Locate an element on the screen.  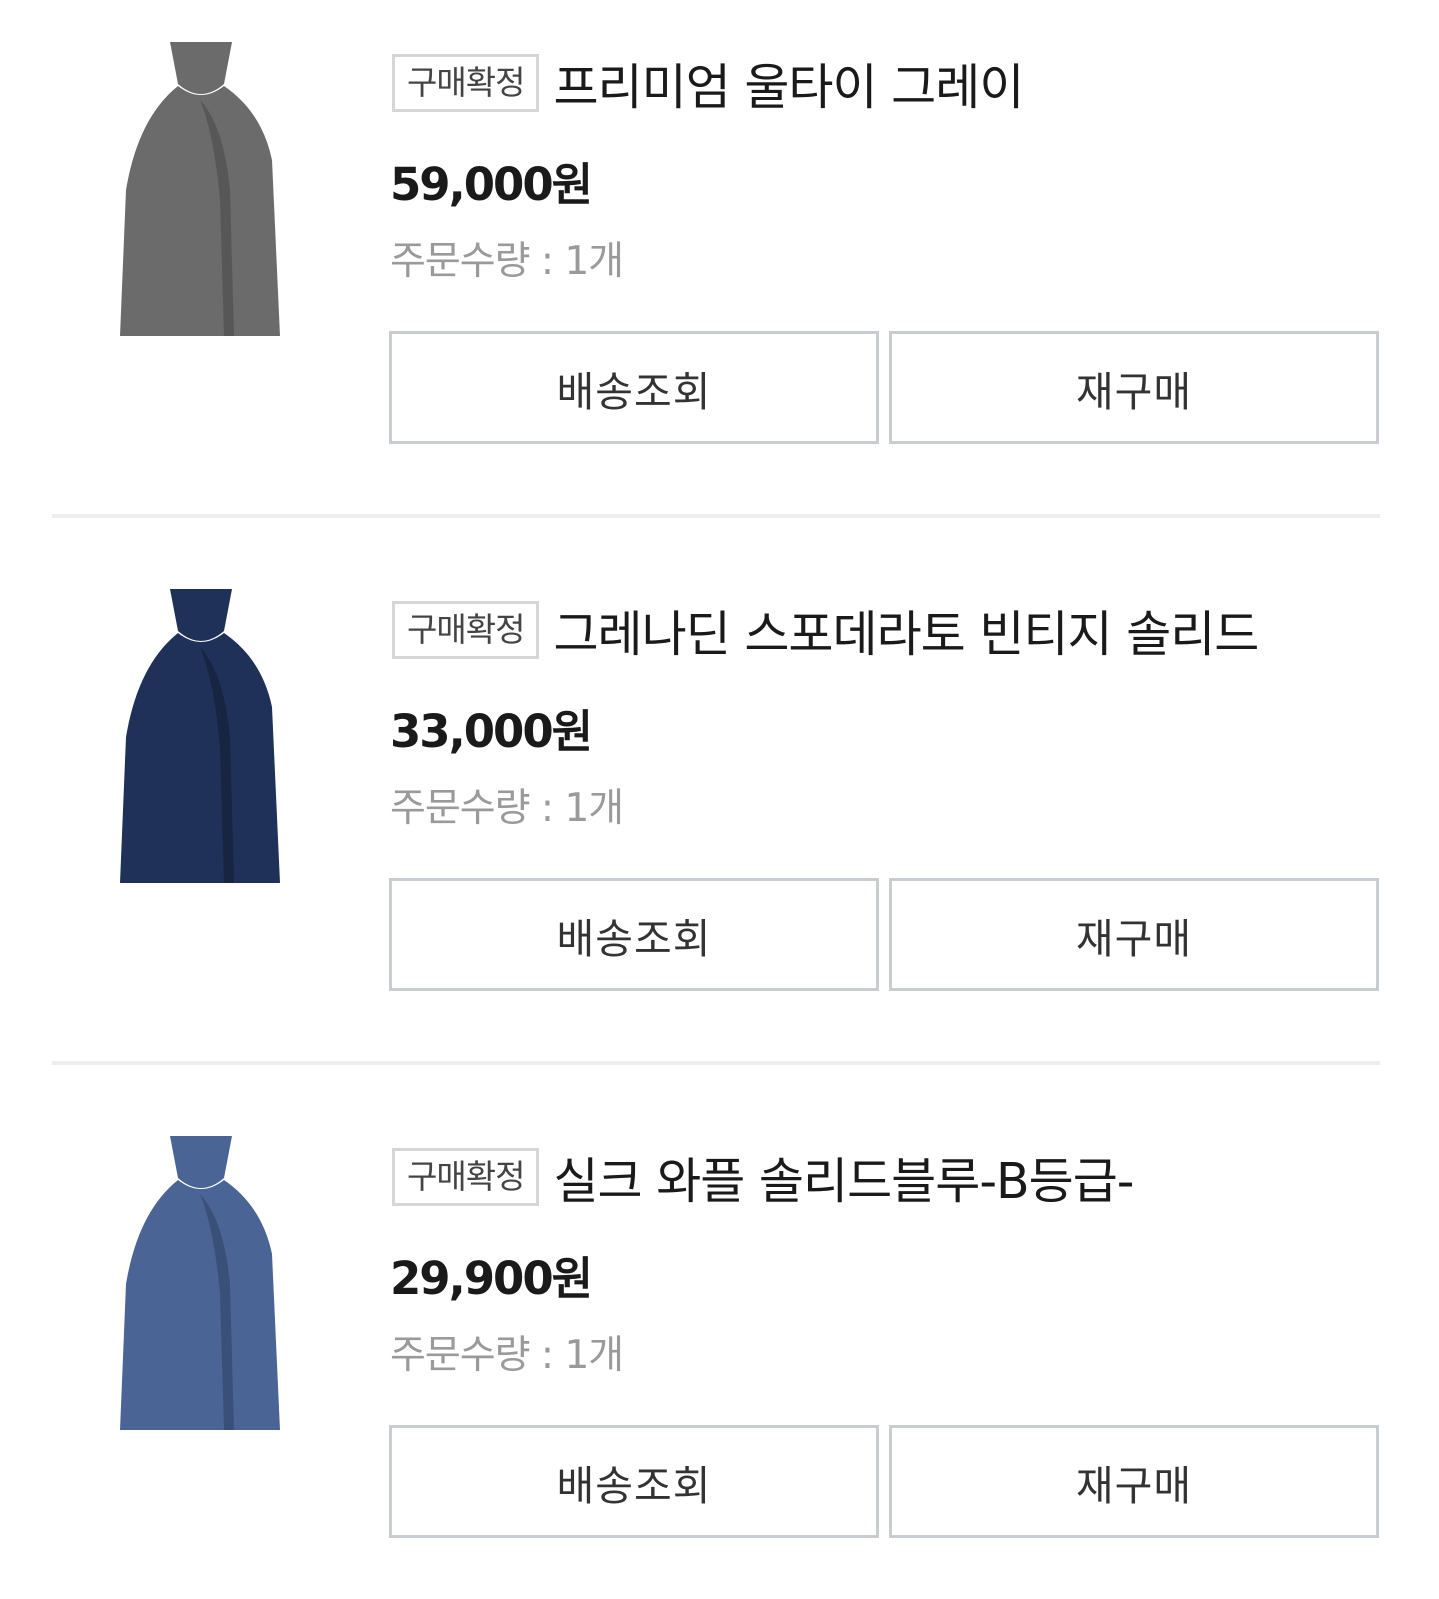
product-name: 실크 와플 솔리드블루-B등급- is located at coordinates (843, 1177).